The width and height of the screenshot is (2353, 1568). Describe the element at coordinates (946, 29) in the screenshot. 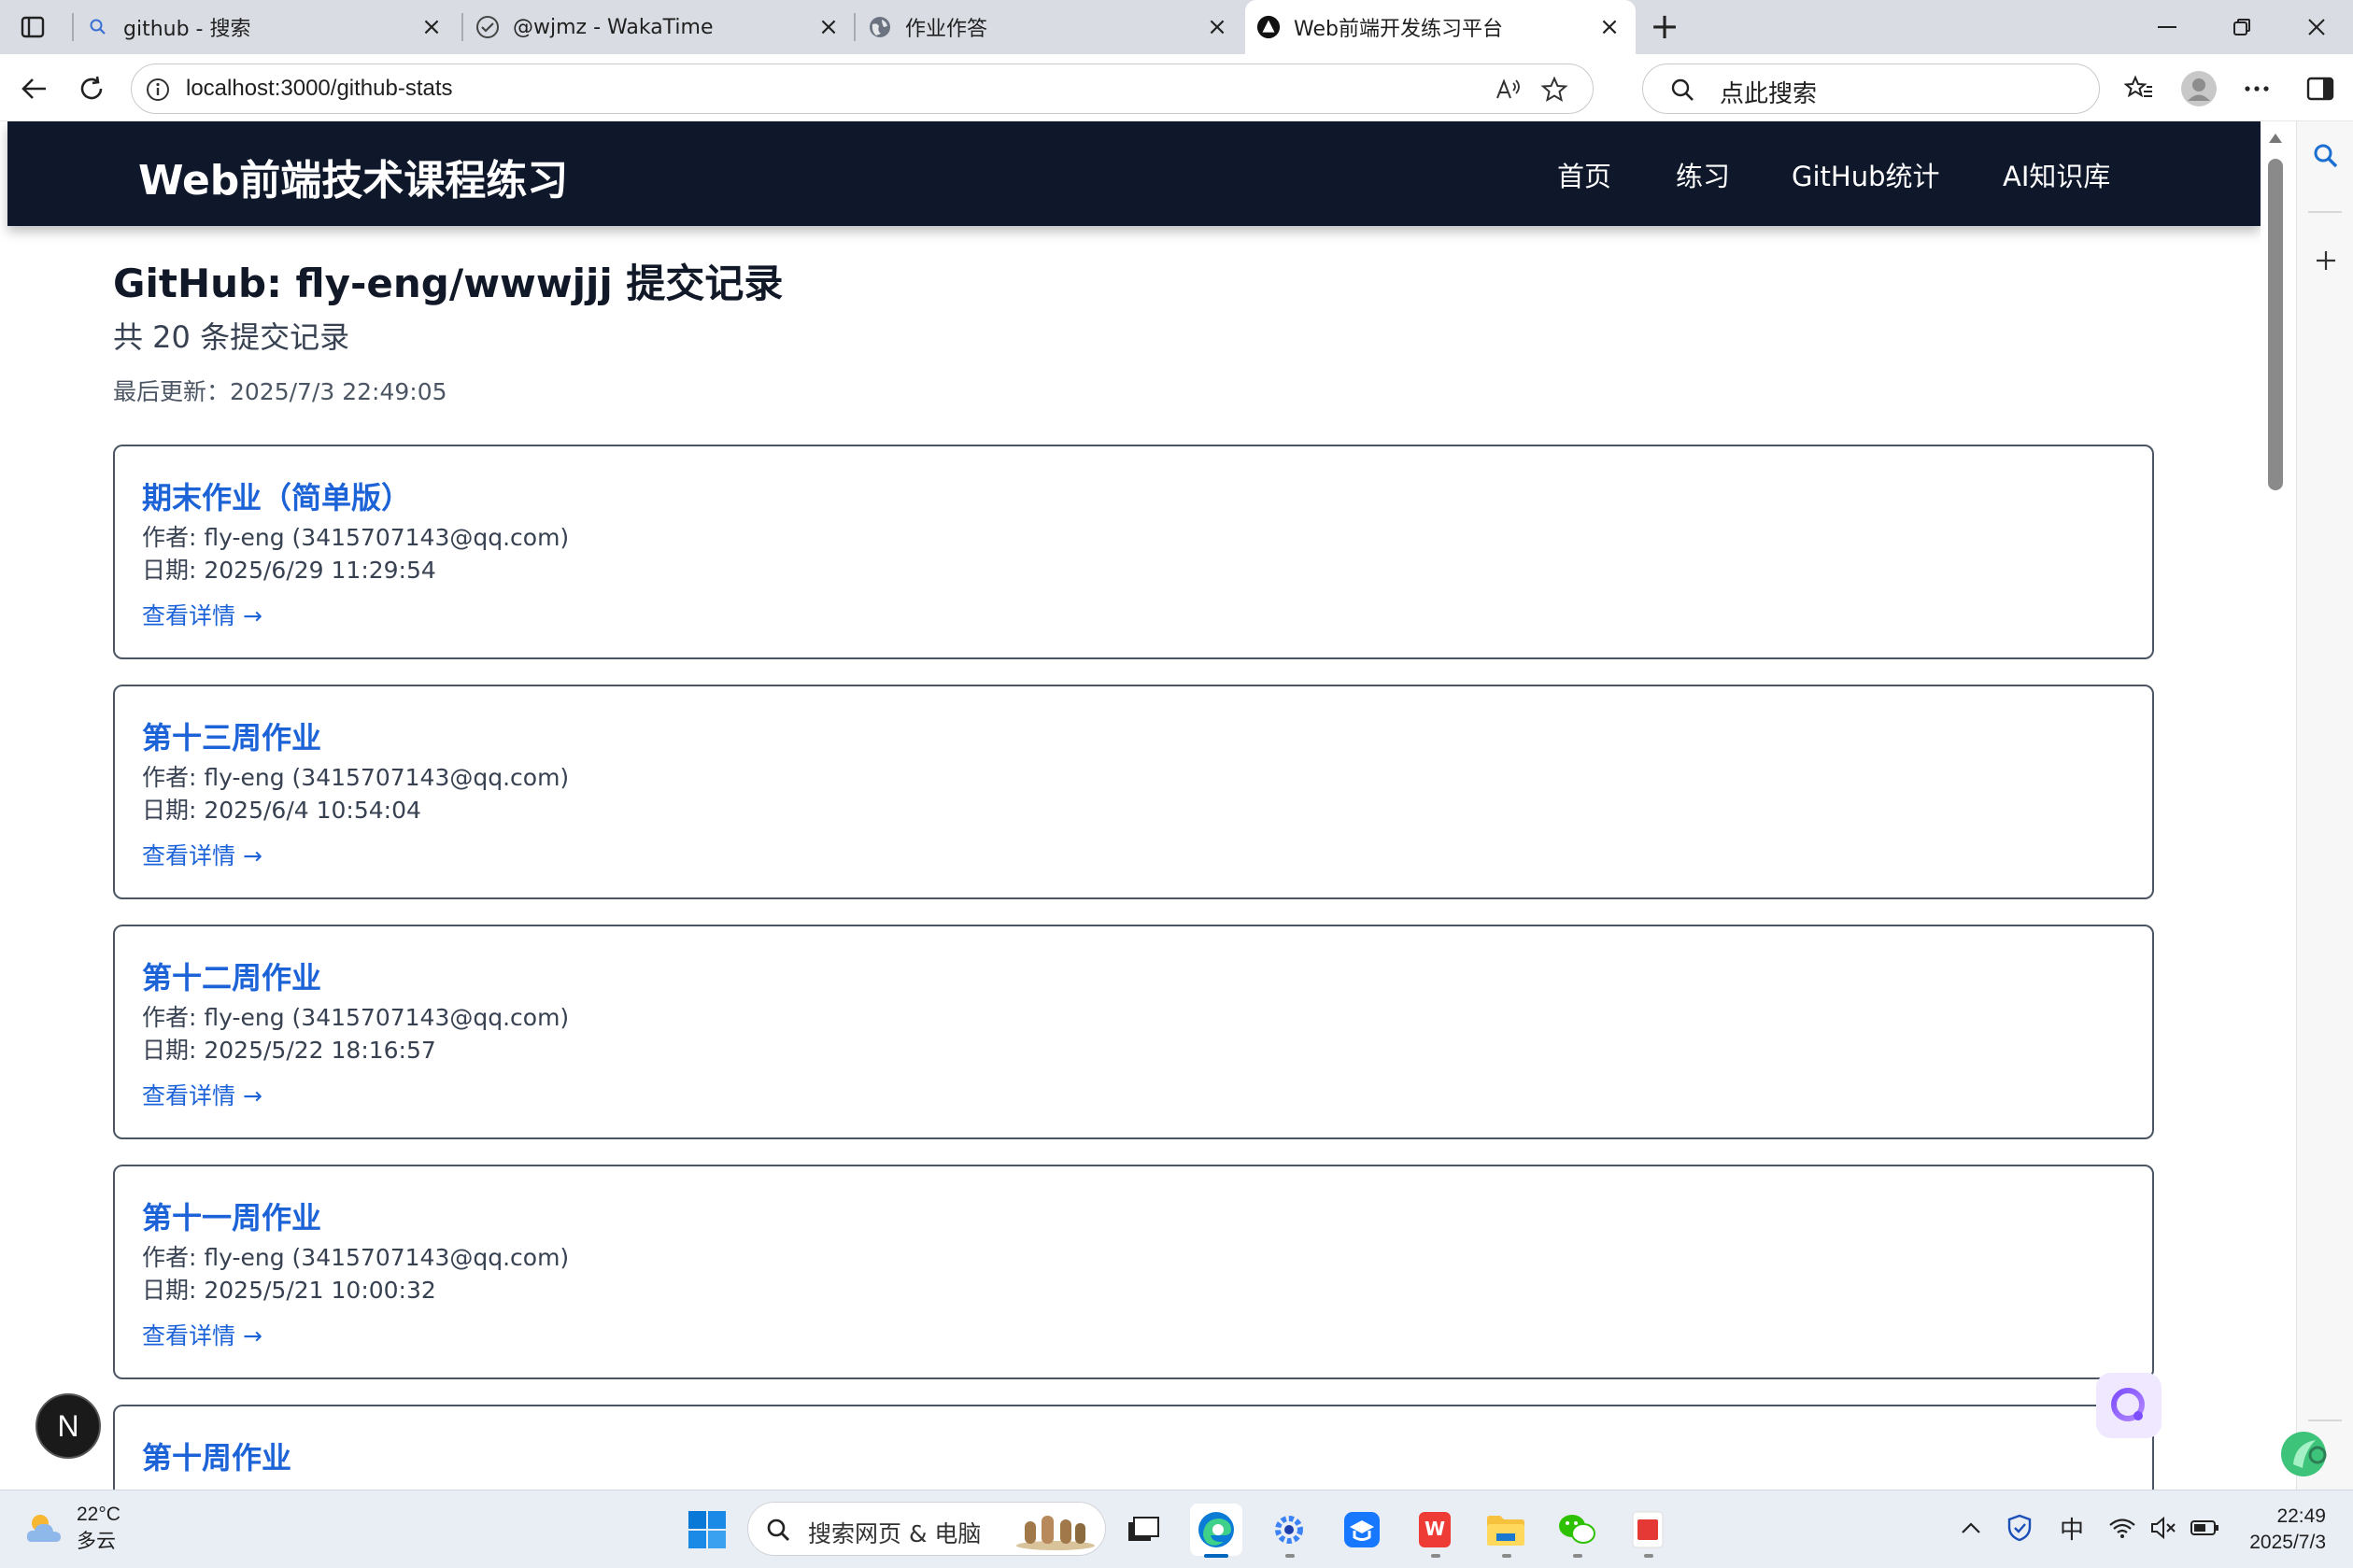

I see `tab-title: 作业作答` at that location.